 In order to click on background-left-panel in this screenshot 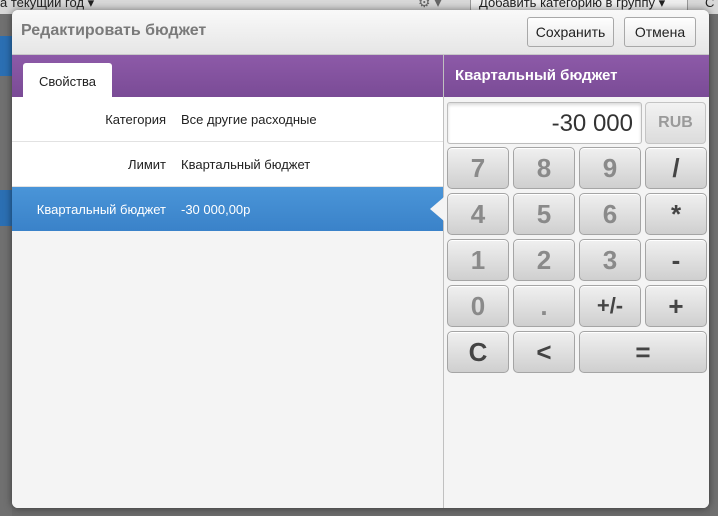, I will do `click(6, 265)`.